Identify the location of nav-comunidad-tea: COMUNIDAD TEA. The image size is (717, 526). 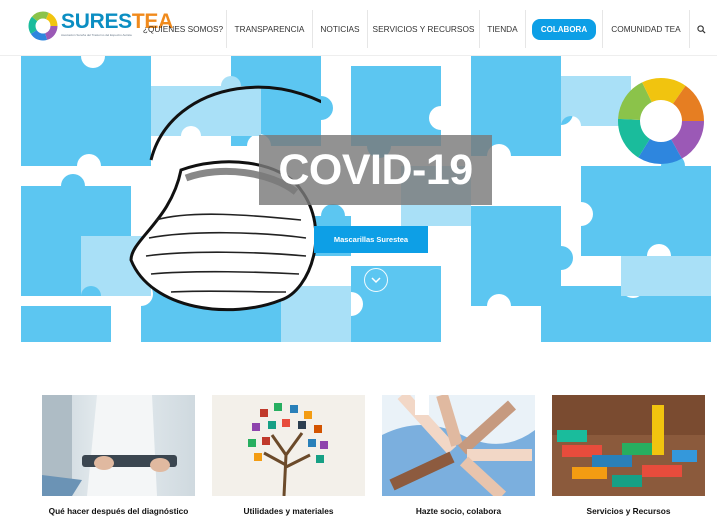
(645, 29).